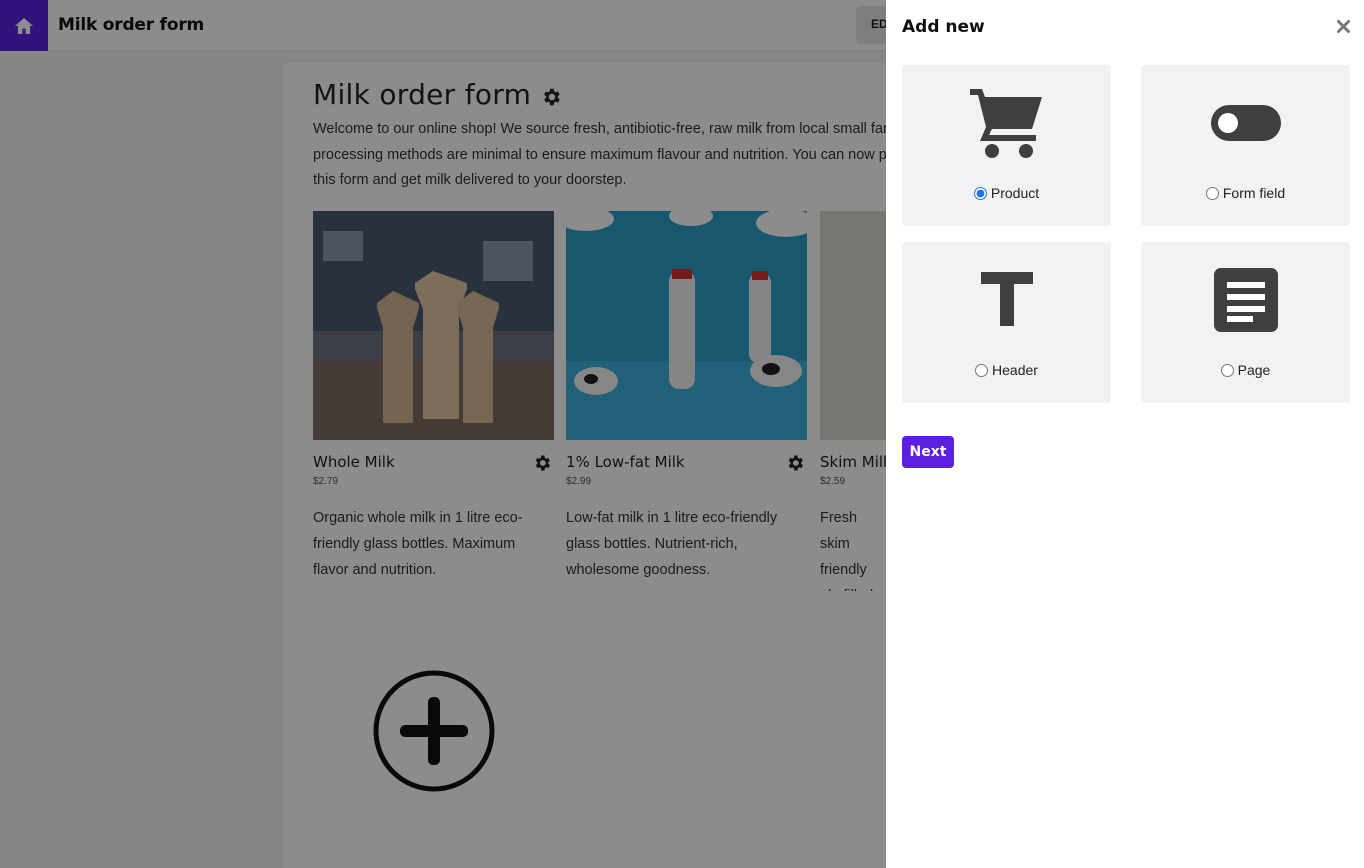  I want to click on cart-icon, so click(1005, 123).